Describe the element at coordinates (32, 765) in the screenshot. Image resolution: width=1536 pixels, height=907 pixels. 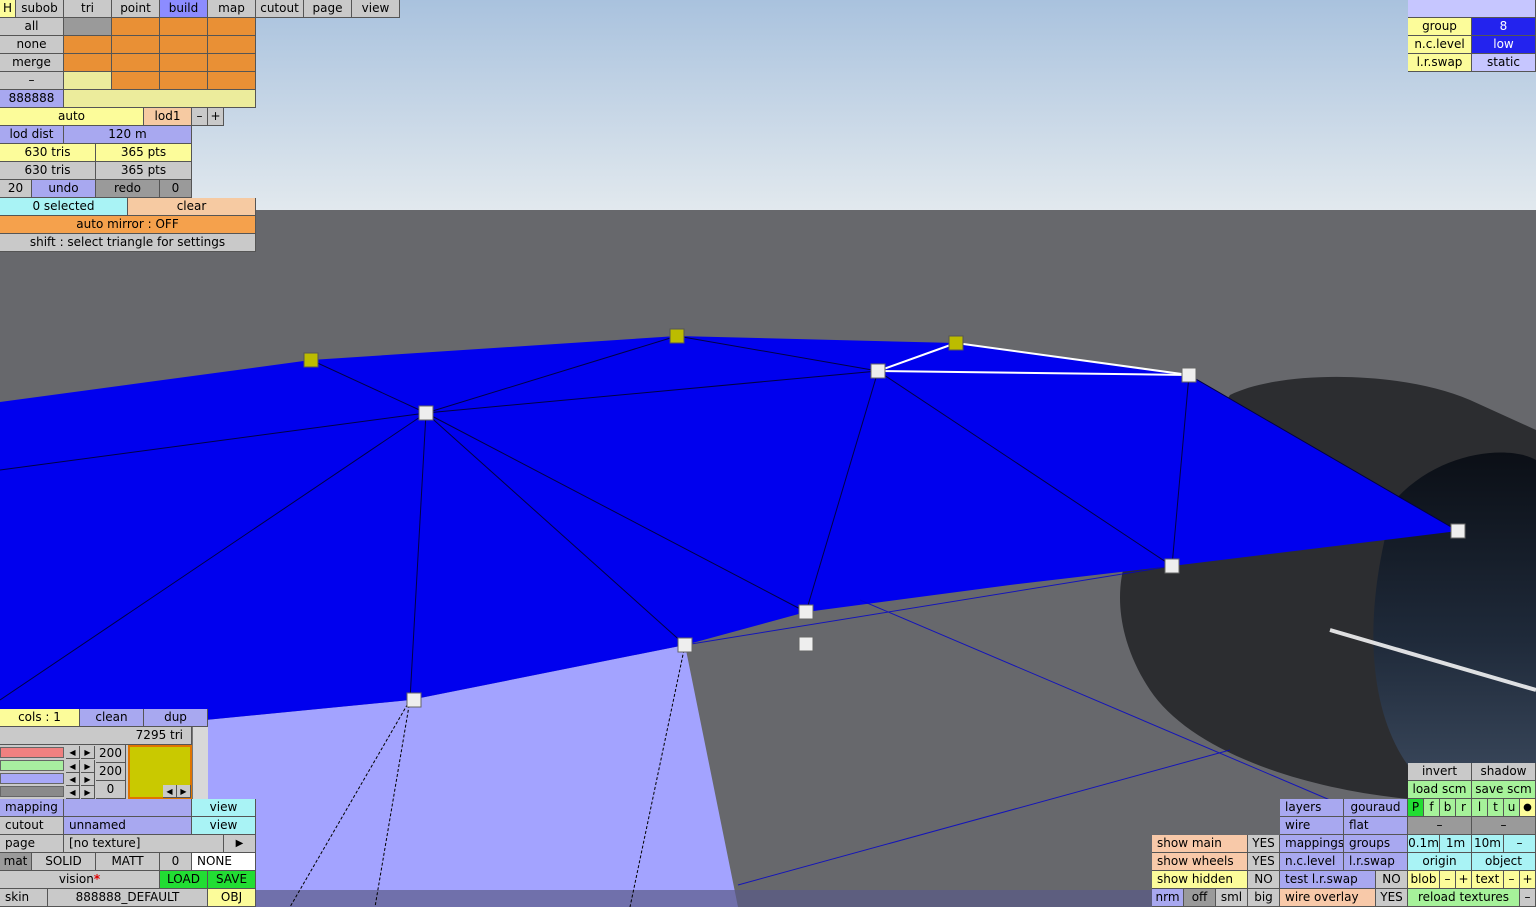
I see `green-slider` at that location.